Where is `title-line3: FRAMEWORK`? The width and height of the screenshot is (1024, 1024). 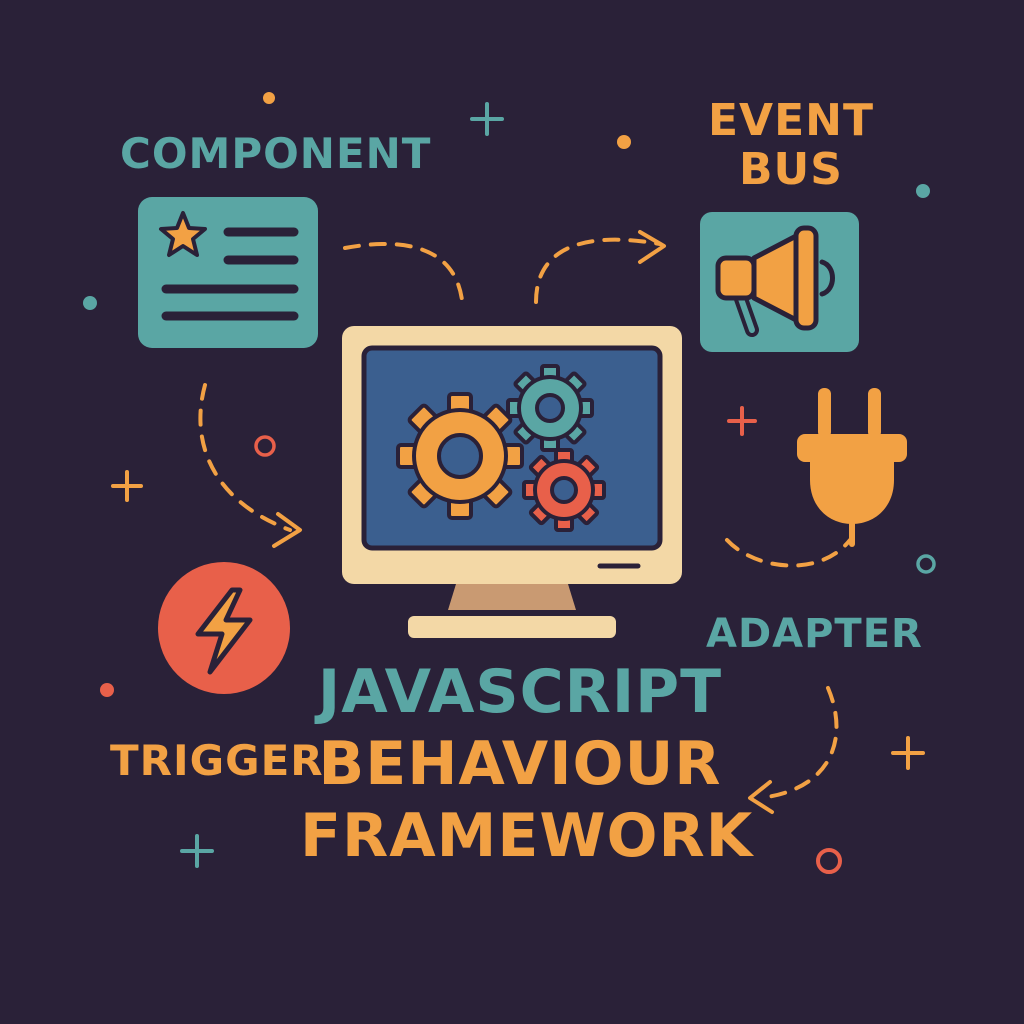
title-line3: FRAMEWORK is located at coordinates (527, 836).